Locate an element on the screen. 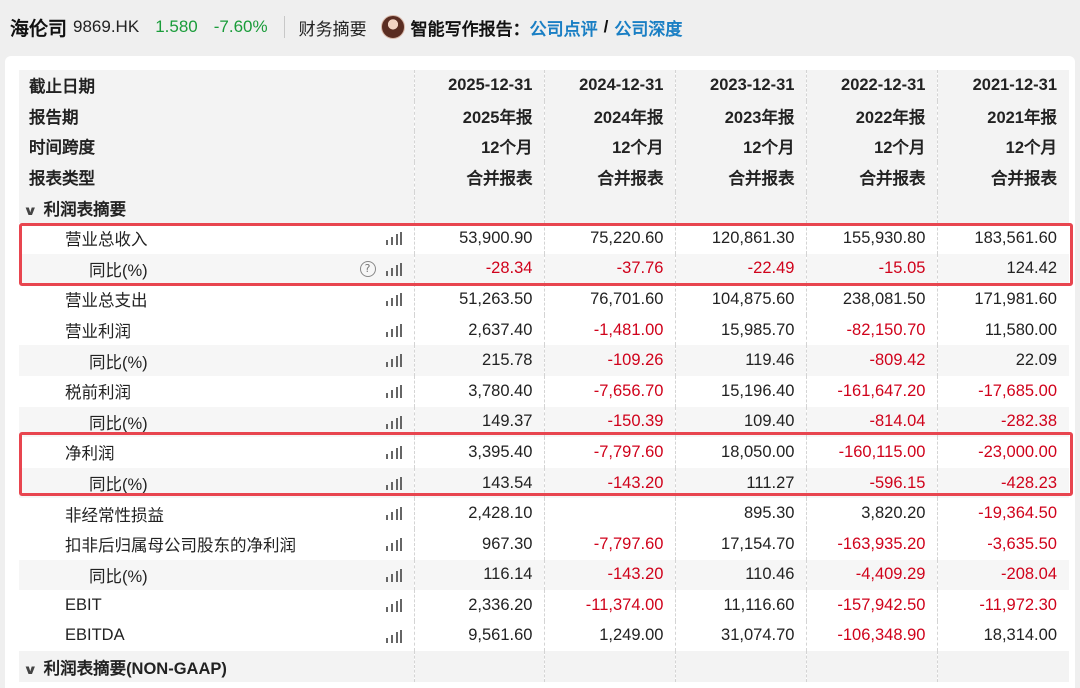 The image size is (1080, 688). row-value: 31,074.70 is located at coordinates (741, 636).